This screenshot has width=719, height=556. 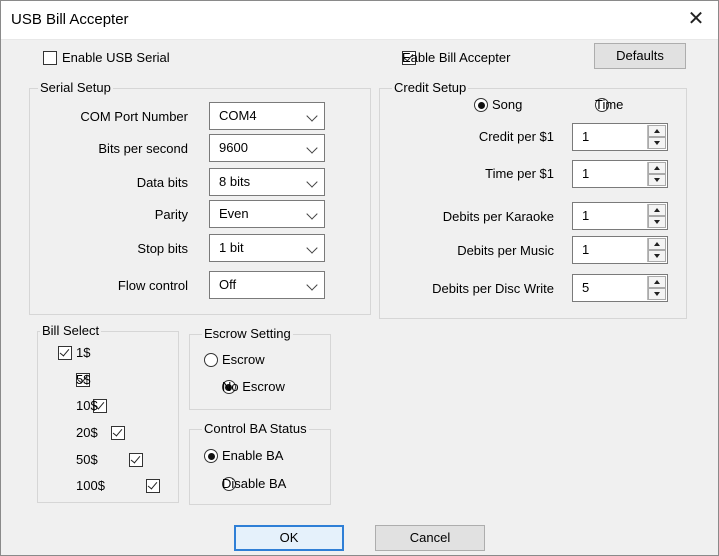 I want to click on data-bits-label: Data bits, so click(x=162, y=182).